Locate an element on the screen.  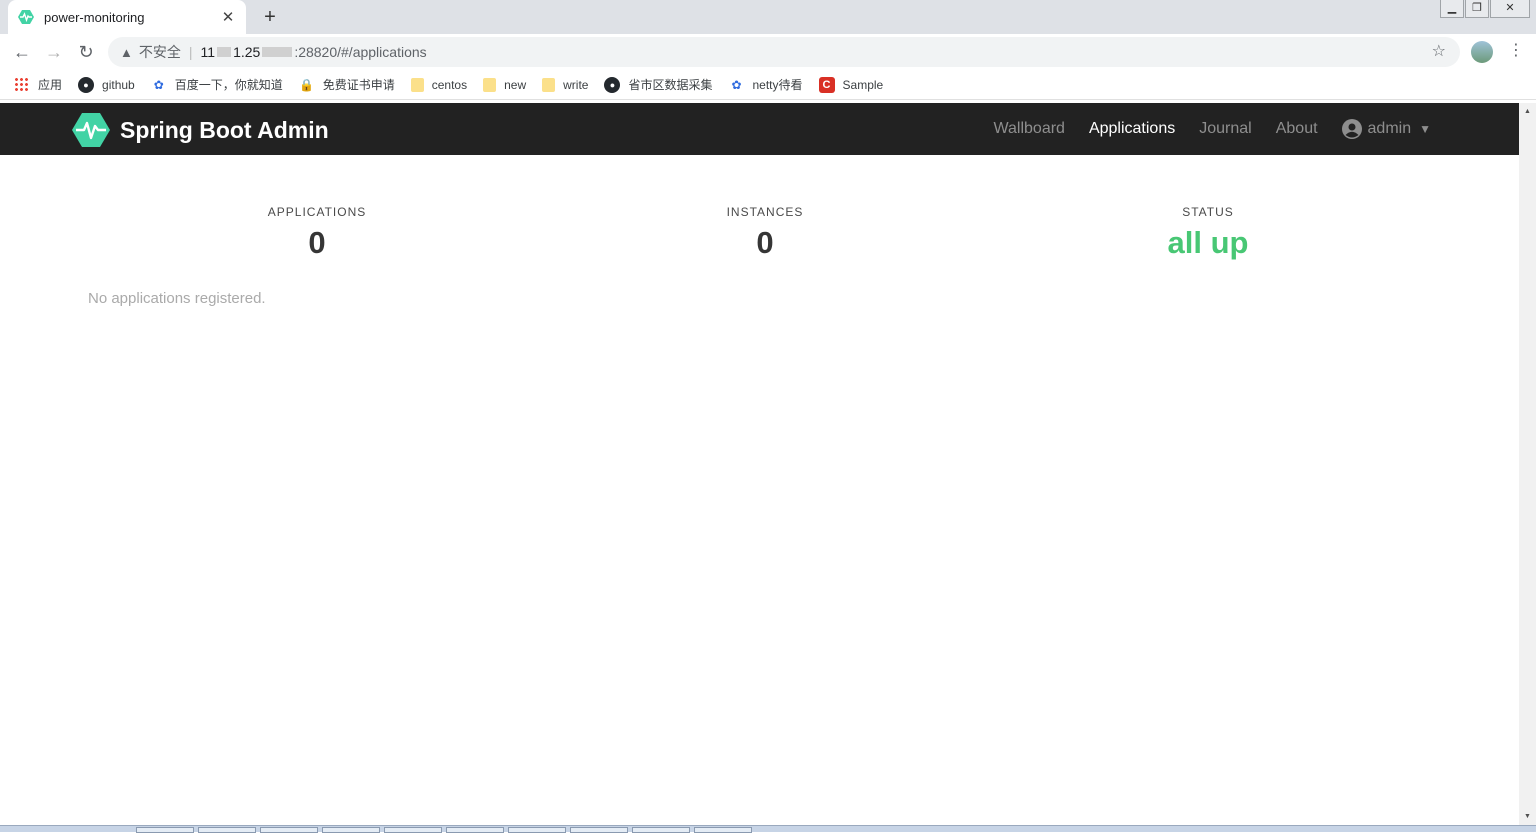
close-tab-icon: ✕ is located at coordinates (228, 17).